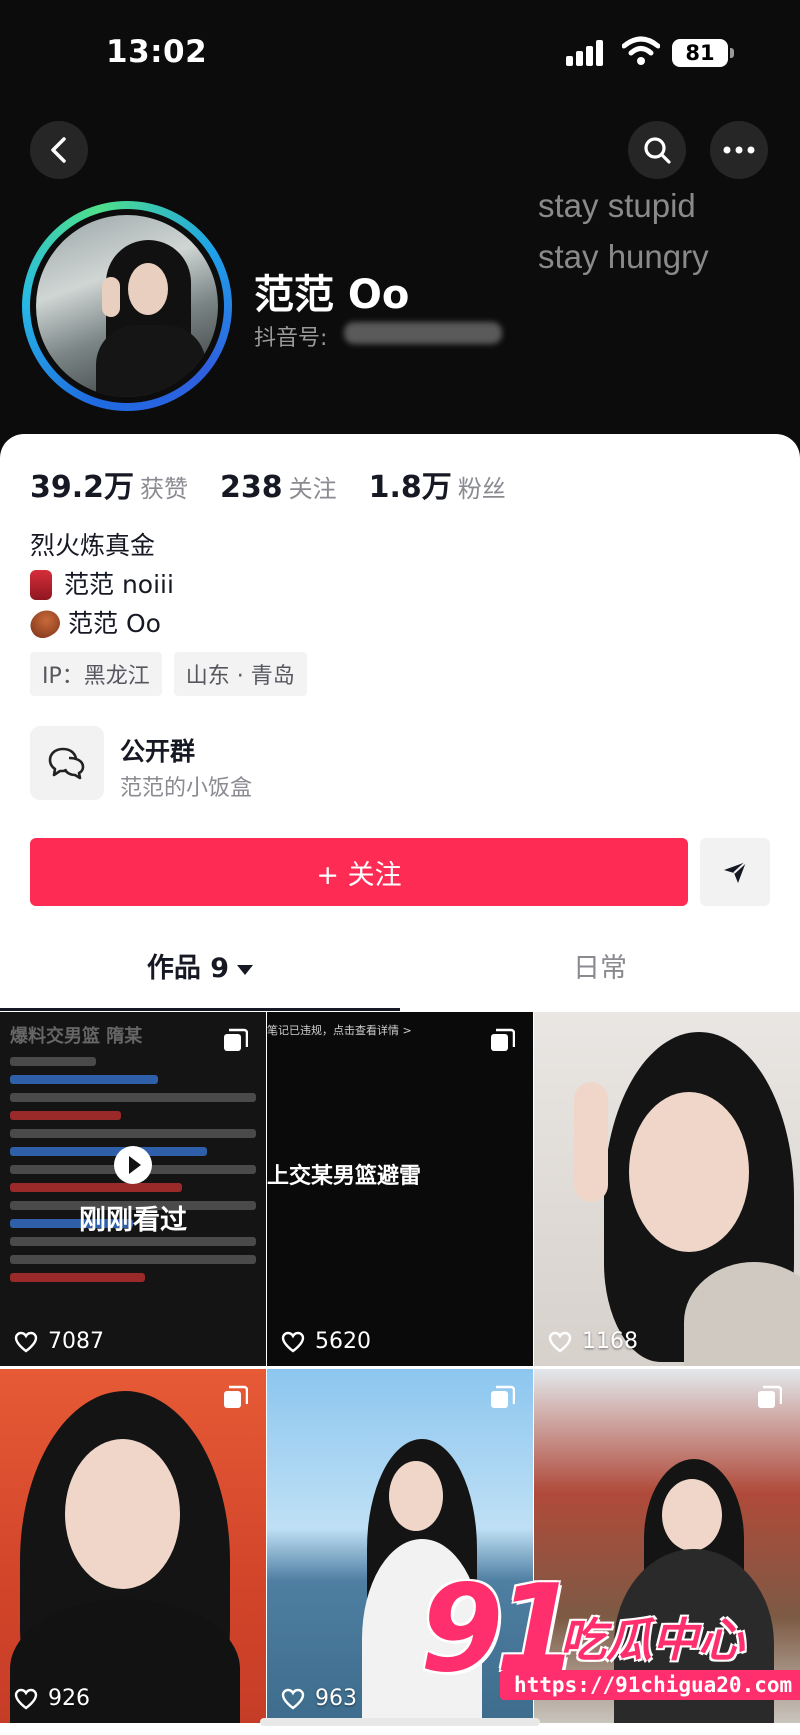 Image resolution: width=800 pixels, height=1735 pixels. I want to click on chevron-left-icon, so click(58, 150).